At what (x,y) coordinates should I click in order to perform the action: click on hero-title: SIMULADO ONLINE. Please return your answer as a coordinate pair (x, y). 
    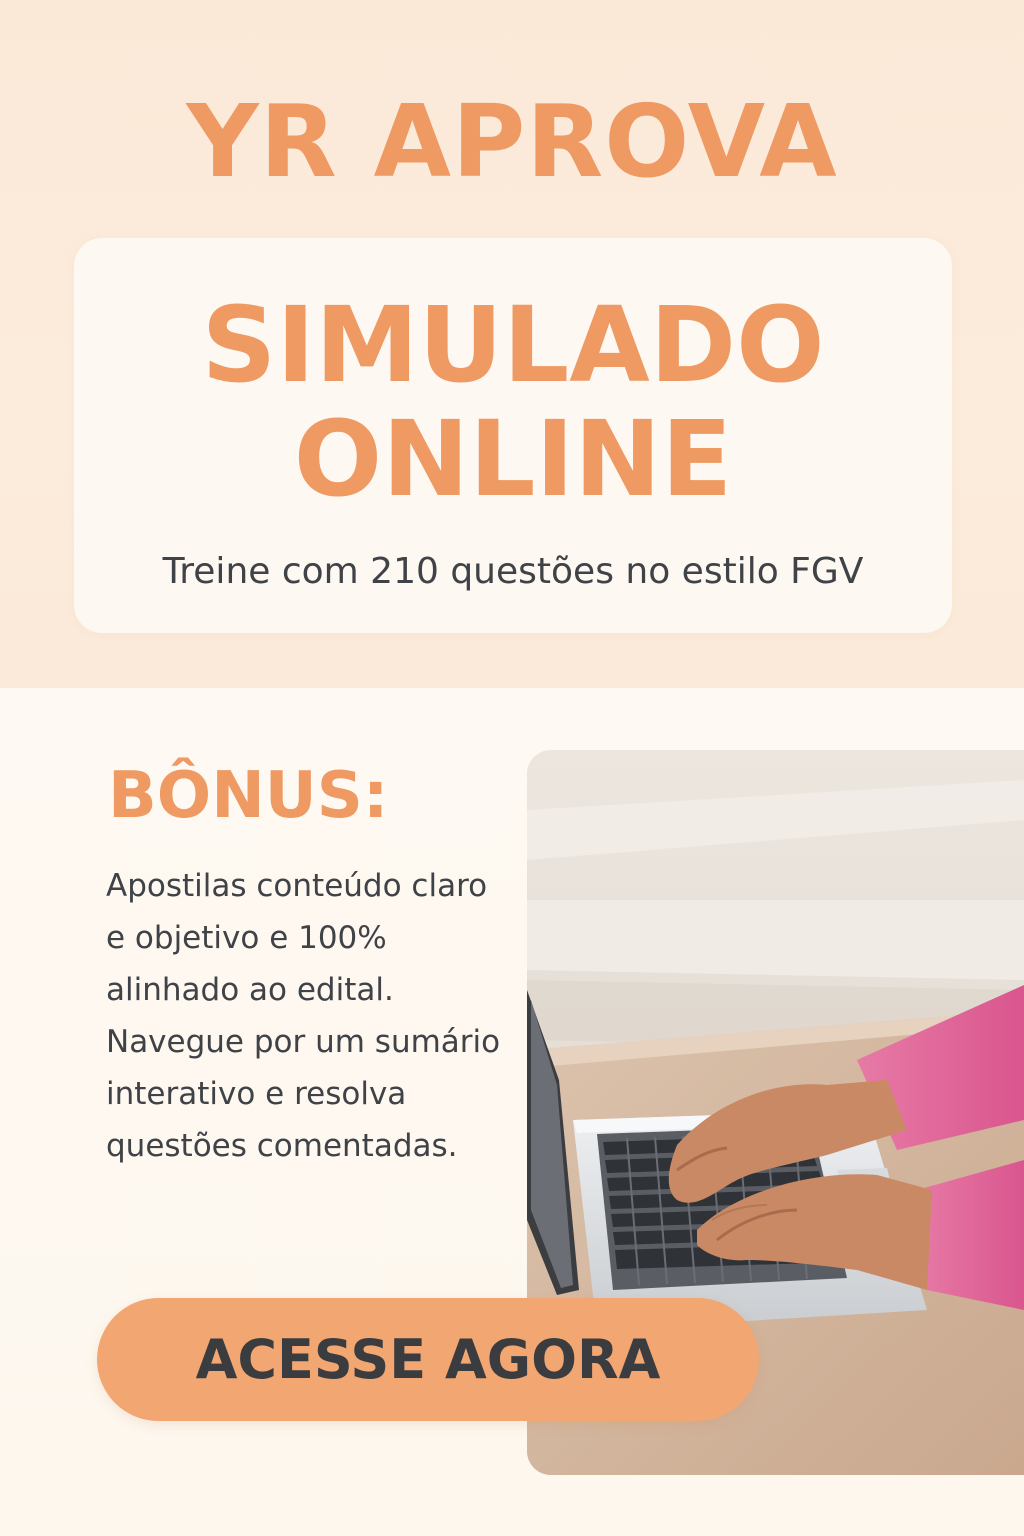
    Looking at the image, I should click on (513, 402).